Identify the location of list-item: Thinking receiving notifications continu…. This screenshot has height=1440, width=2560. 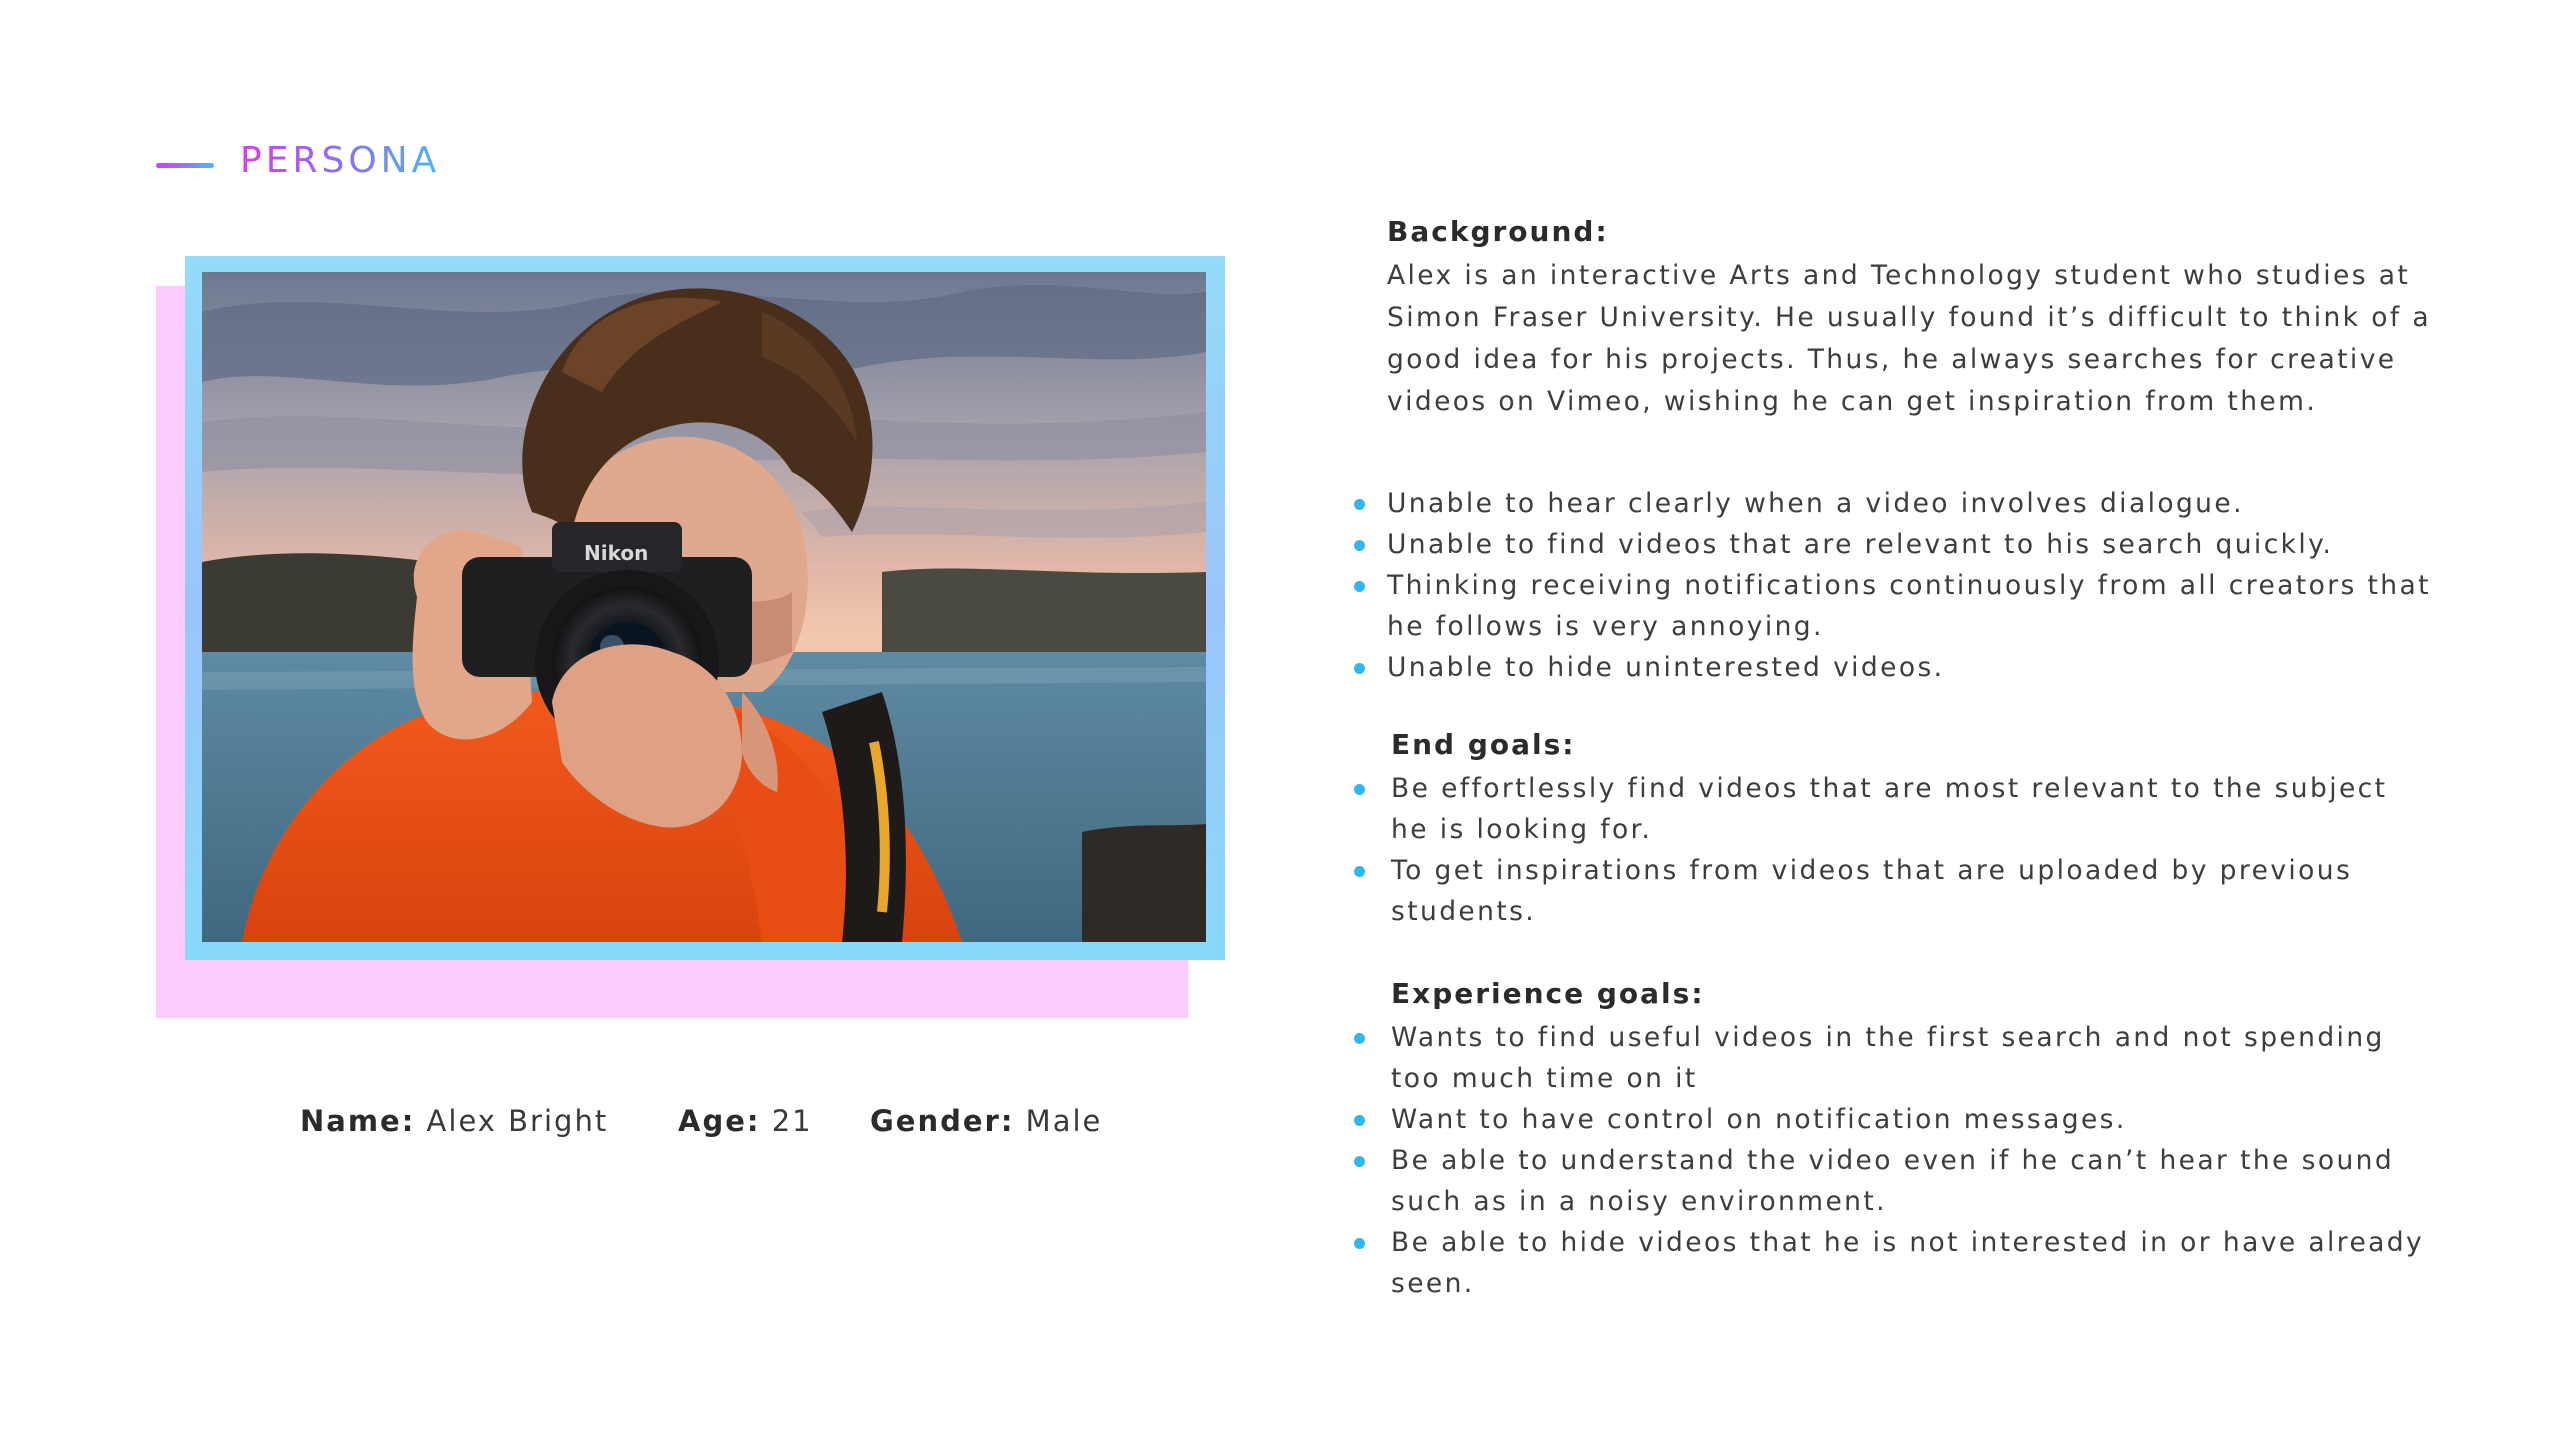
(1892, 606).